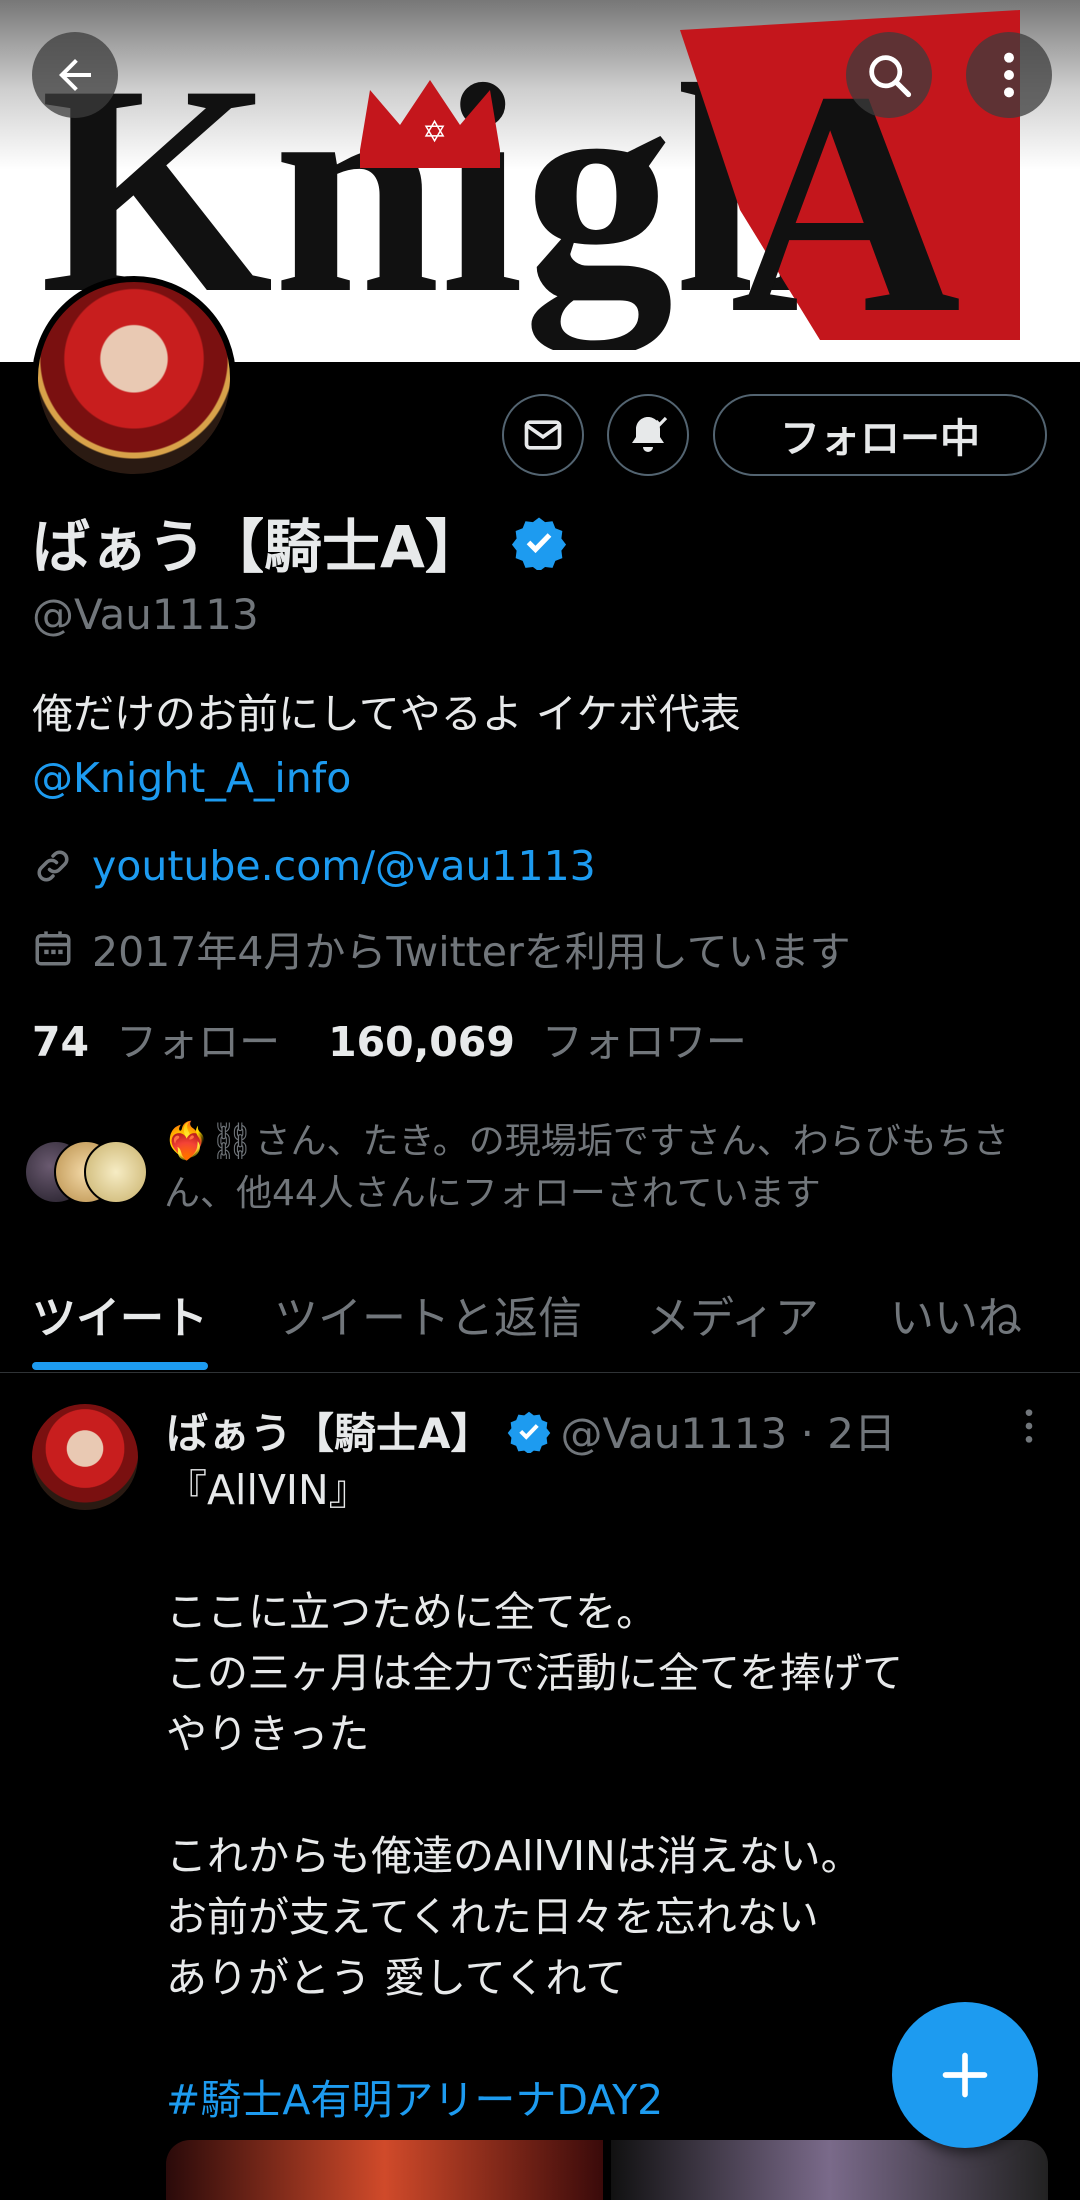  What do you see at coordinates (145, 614) in the screenshot?
I see `profile-handle: @Vau1113` at bounding box center [145, 614].